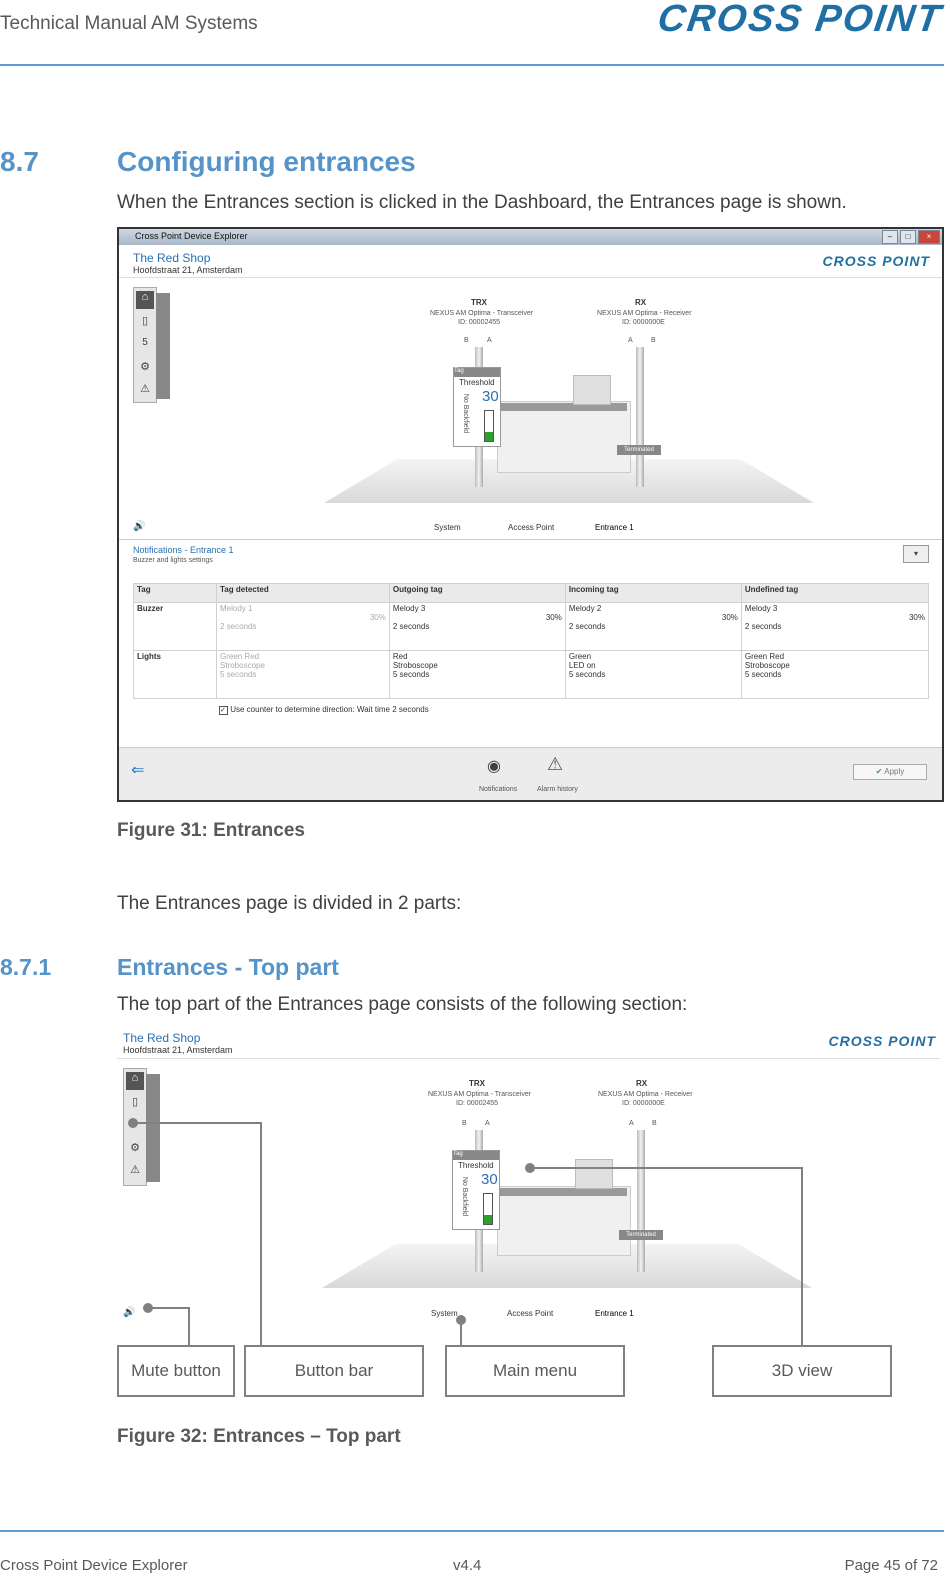  I want to click on back-arrow-icon: ⇐, so click(137, 770).